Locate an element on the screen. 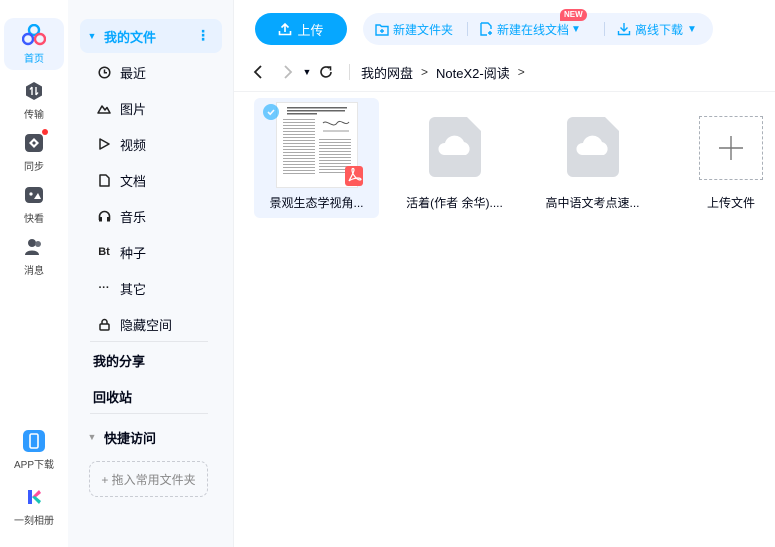 The height and width of the screenshot is (547, 775). sidebar-item-other: ··· 其它 is located at coordinates (151, 288).